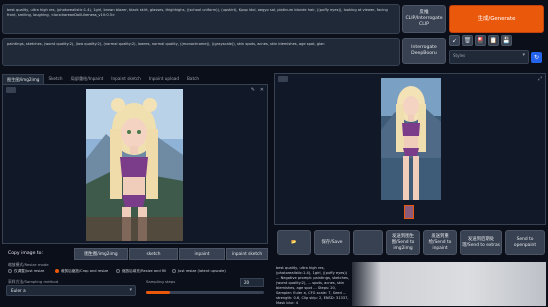 This screenshot has height=307, width=548. What do you see at coordinates (161, 281) in the screenshot?
I see `sampling-steps-label: Sampling steps` at bounding box center [161, 281].